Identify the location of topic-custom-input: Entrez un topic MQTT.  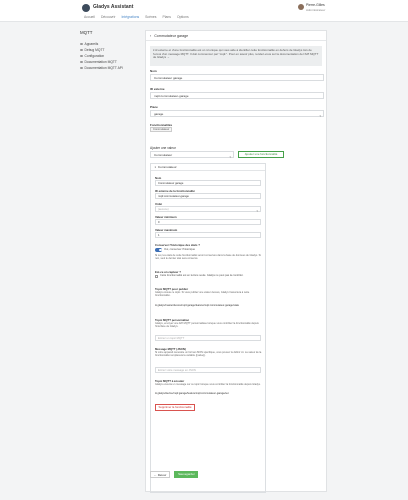
(208, 338).